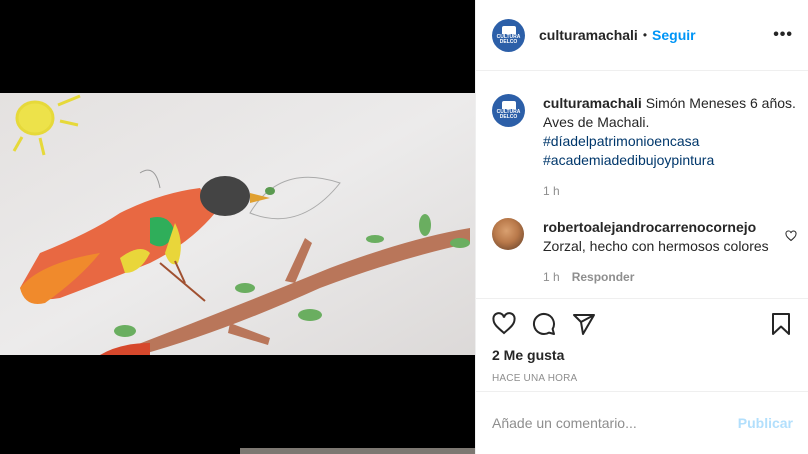 This screenshot has width=808, height=454. I want to click on caption-meta: 1 h, so click(670, 191).